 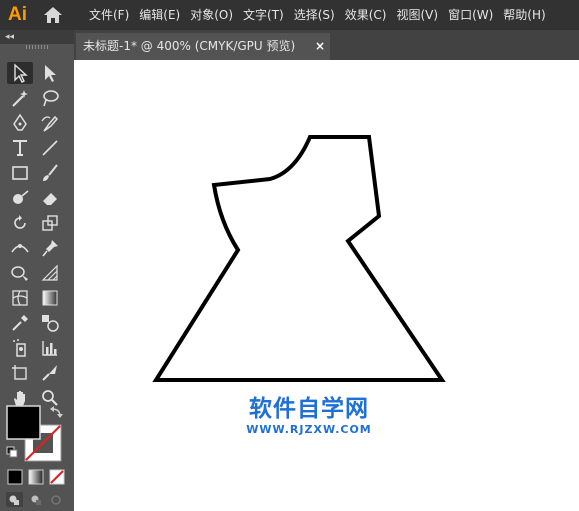 I want to click on gradient-mode-button, so click(x=36, y=477).